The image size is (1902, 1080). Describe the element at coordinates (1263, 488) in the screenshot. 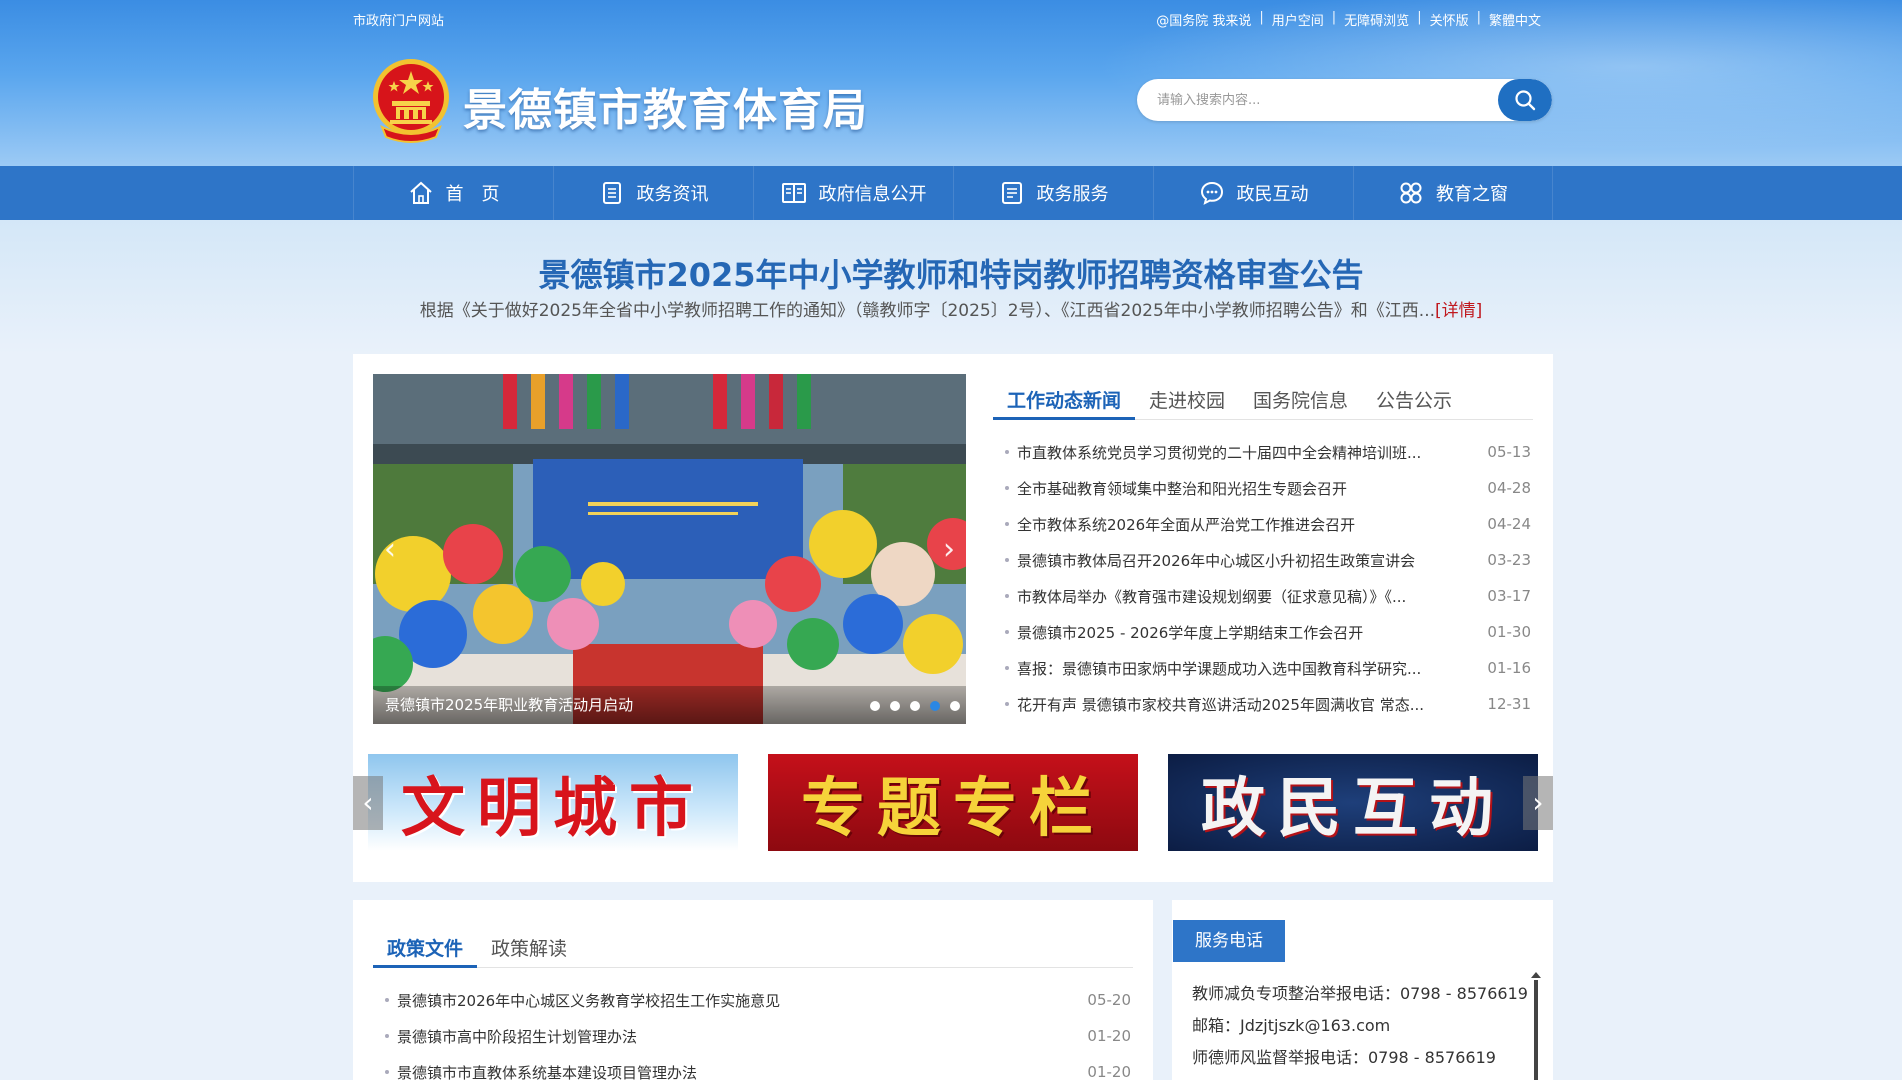

I see `news-item: 全市基础教育领域集中整治和阳光招生专题会召开 04-28` at that location.